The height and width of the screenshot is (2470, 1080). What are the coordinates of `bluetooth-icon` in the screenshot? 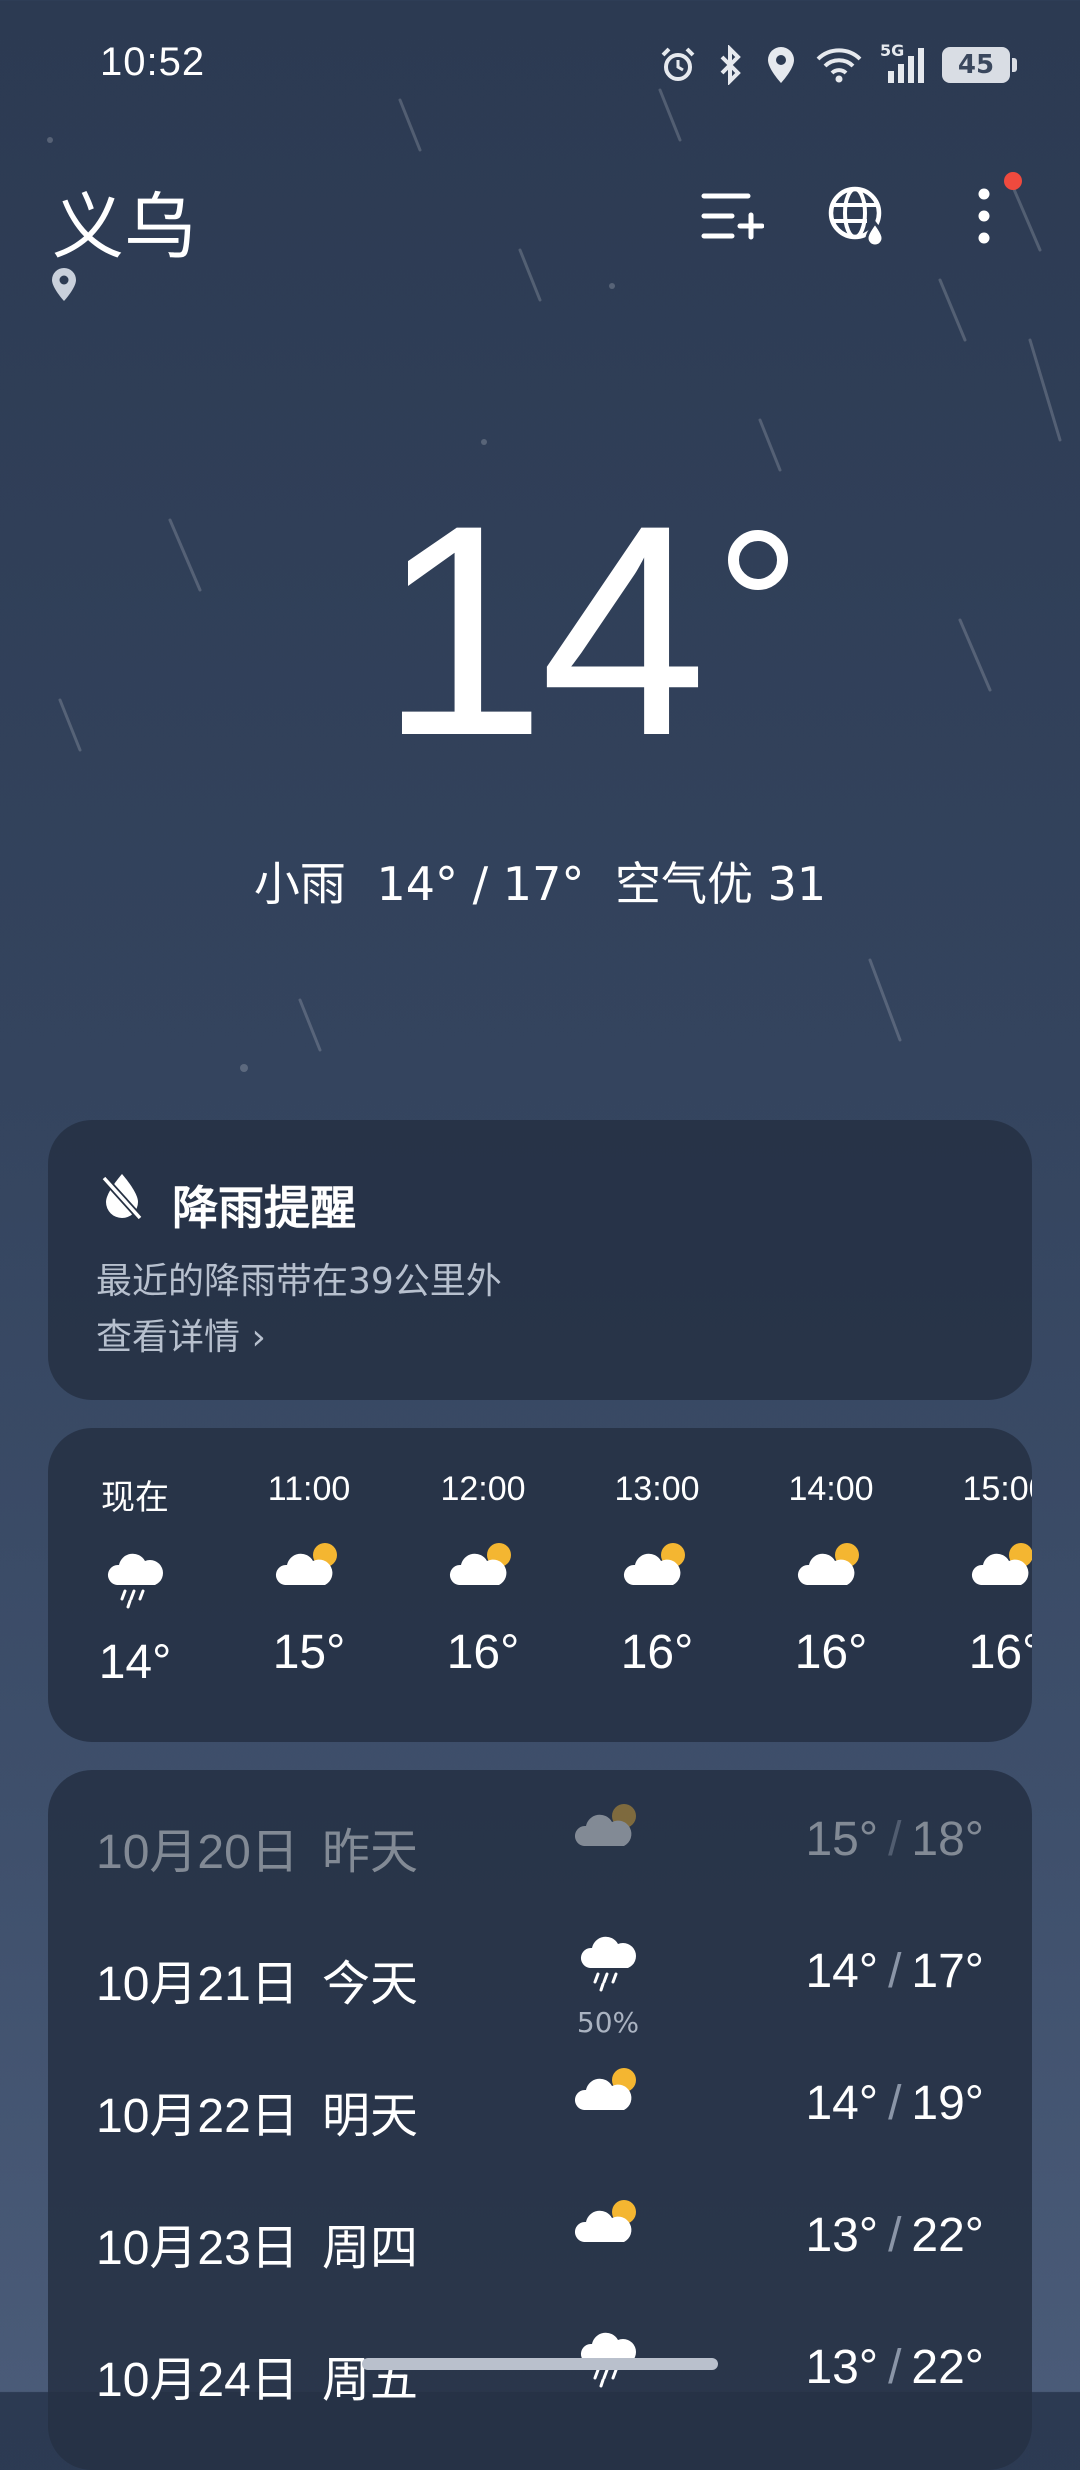 It's located at (730, 65).